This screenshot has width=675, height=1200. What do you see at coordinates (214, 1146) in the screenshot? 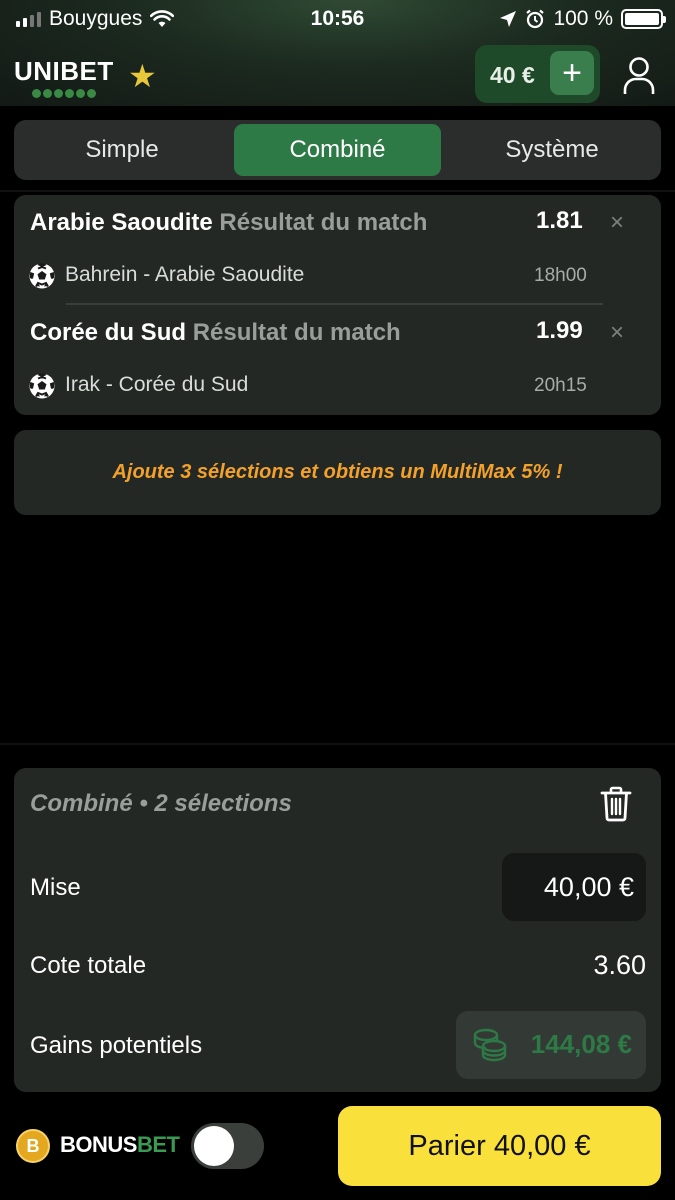
I see `toggle-knob` at bounding box center [214, 1146].